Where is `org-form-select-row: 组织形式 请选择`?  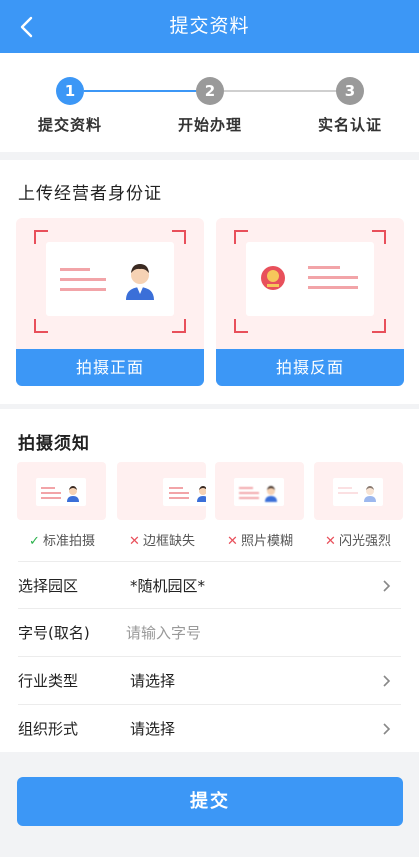
org-form-select-row: 组织形式 请选择 is located at coordinates (209, 729).